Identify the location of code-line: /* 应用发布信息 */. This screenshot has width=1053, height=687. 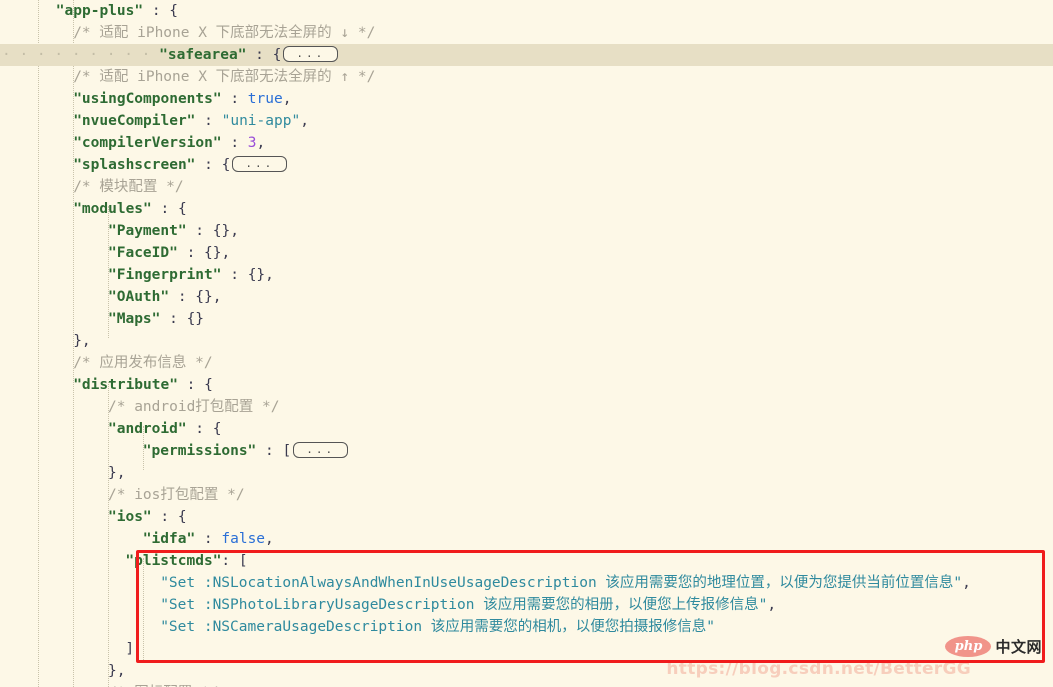
(526, 363).